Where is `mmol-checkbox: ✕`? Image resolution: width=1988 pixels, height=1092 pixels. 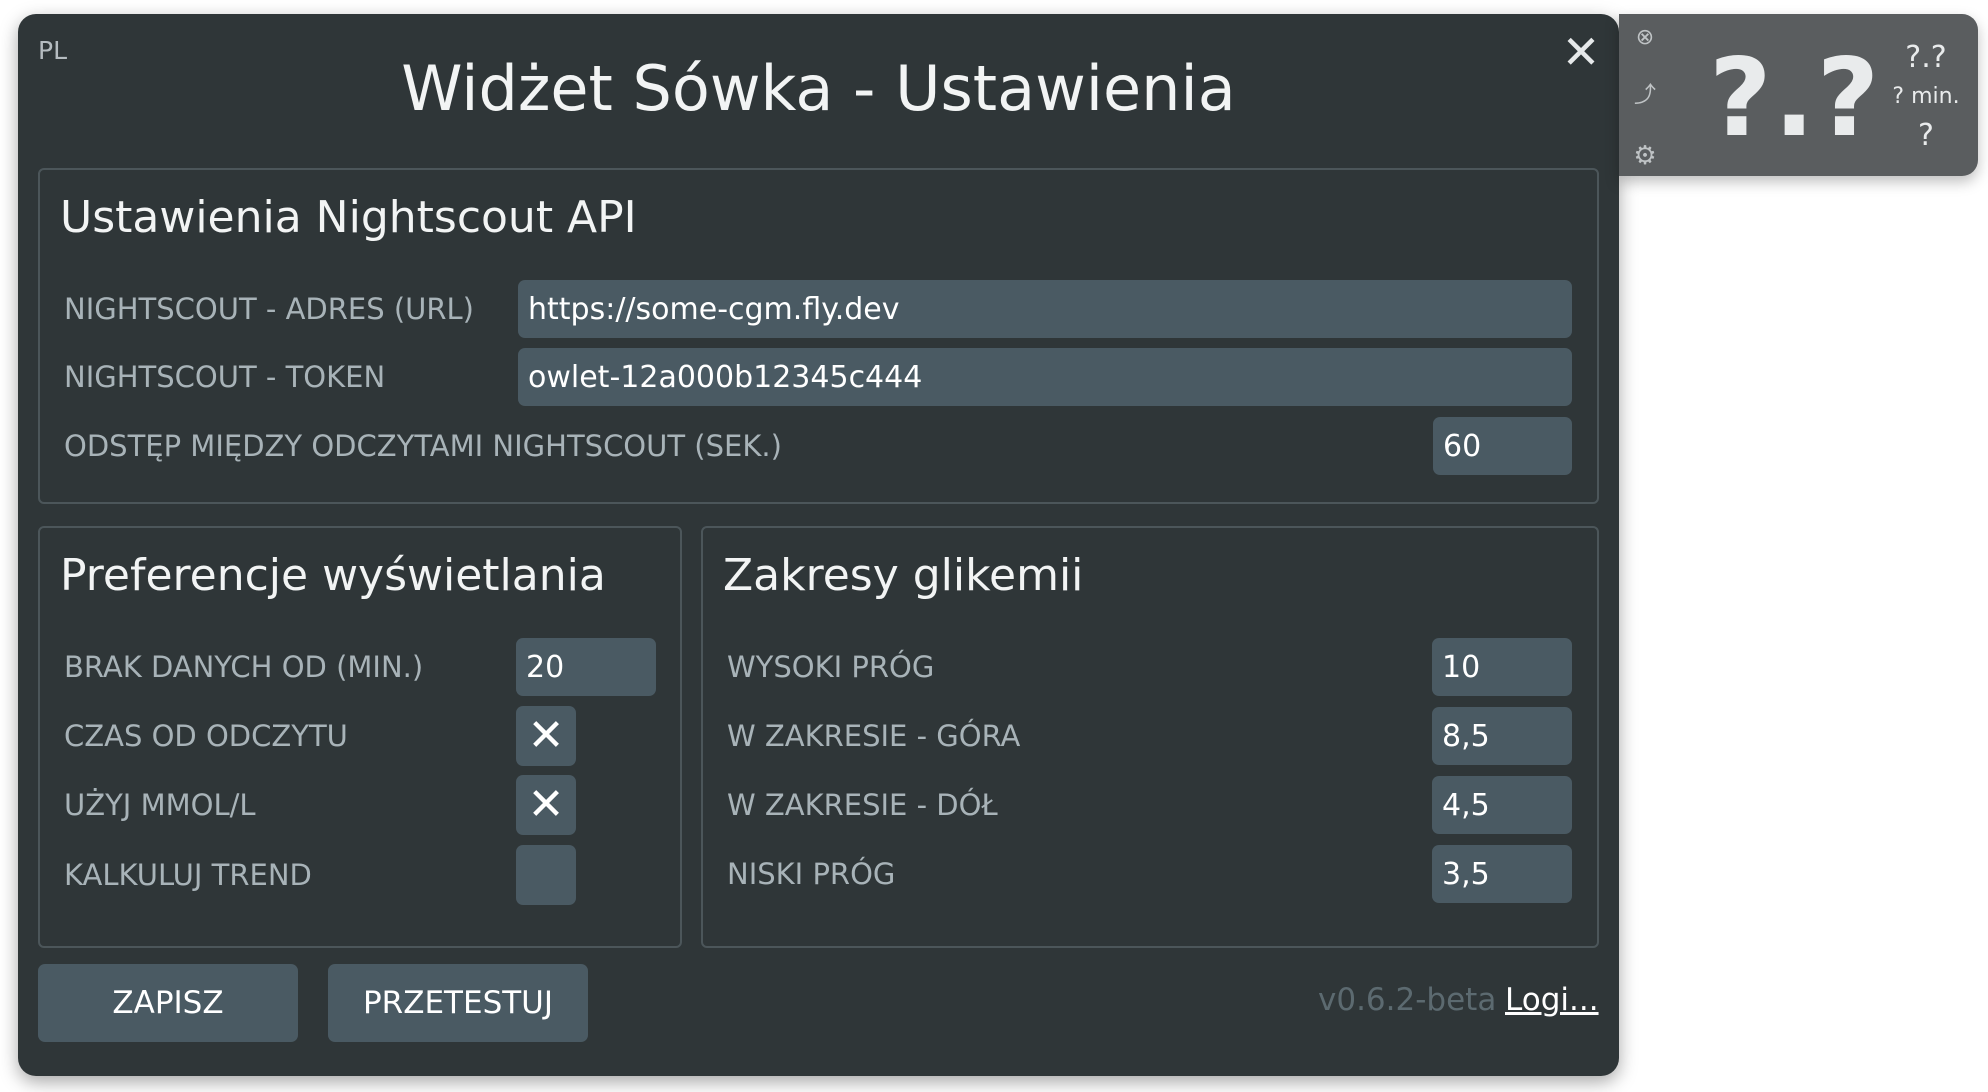
mmol-checkbox: ✕ is located at coordinates (546, 805).